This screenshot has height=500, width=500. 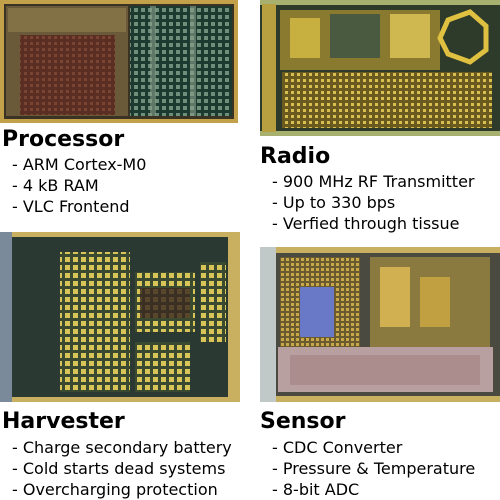 What do you see at coordinates (122, 447) in the screenshot?
I see `list-item: Charge secondary battery` at bounding box center [122, 447].